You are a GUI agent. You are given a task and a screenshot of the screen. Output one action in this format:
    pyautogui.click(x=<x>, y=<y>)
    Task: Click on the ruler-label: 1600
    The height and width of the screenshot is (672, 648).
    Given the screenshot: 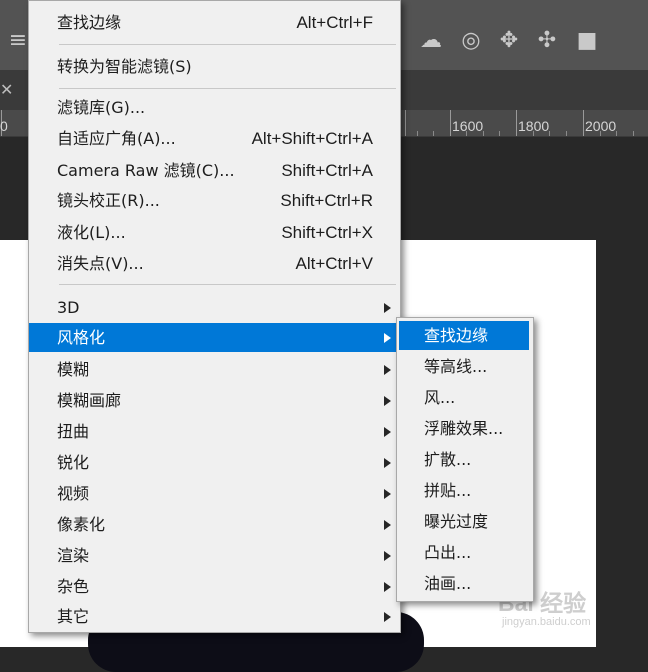 What is the action you would take?
    pyautogui.click(x=468, y=126)
    